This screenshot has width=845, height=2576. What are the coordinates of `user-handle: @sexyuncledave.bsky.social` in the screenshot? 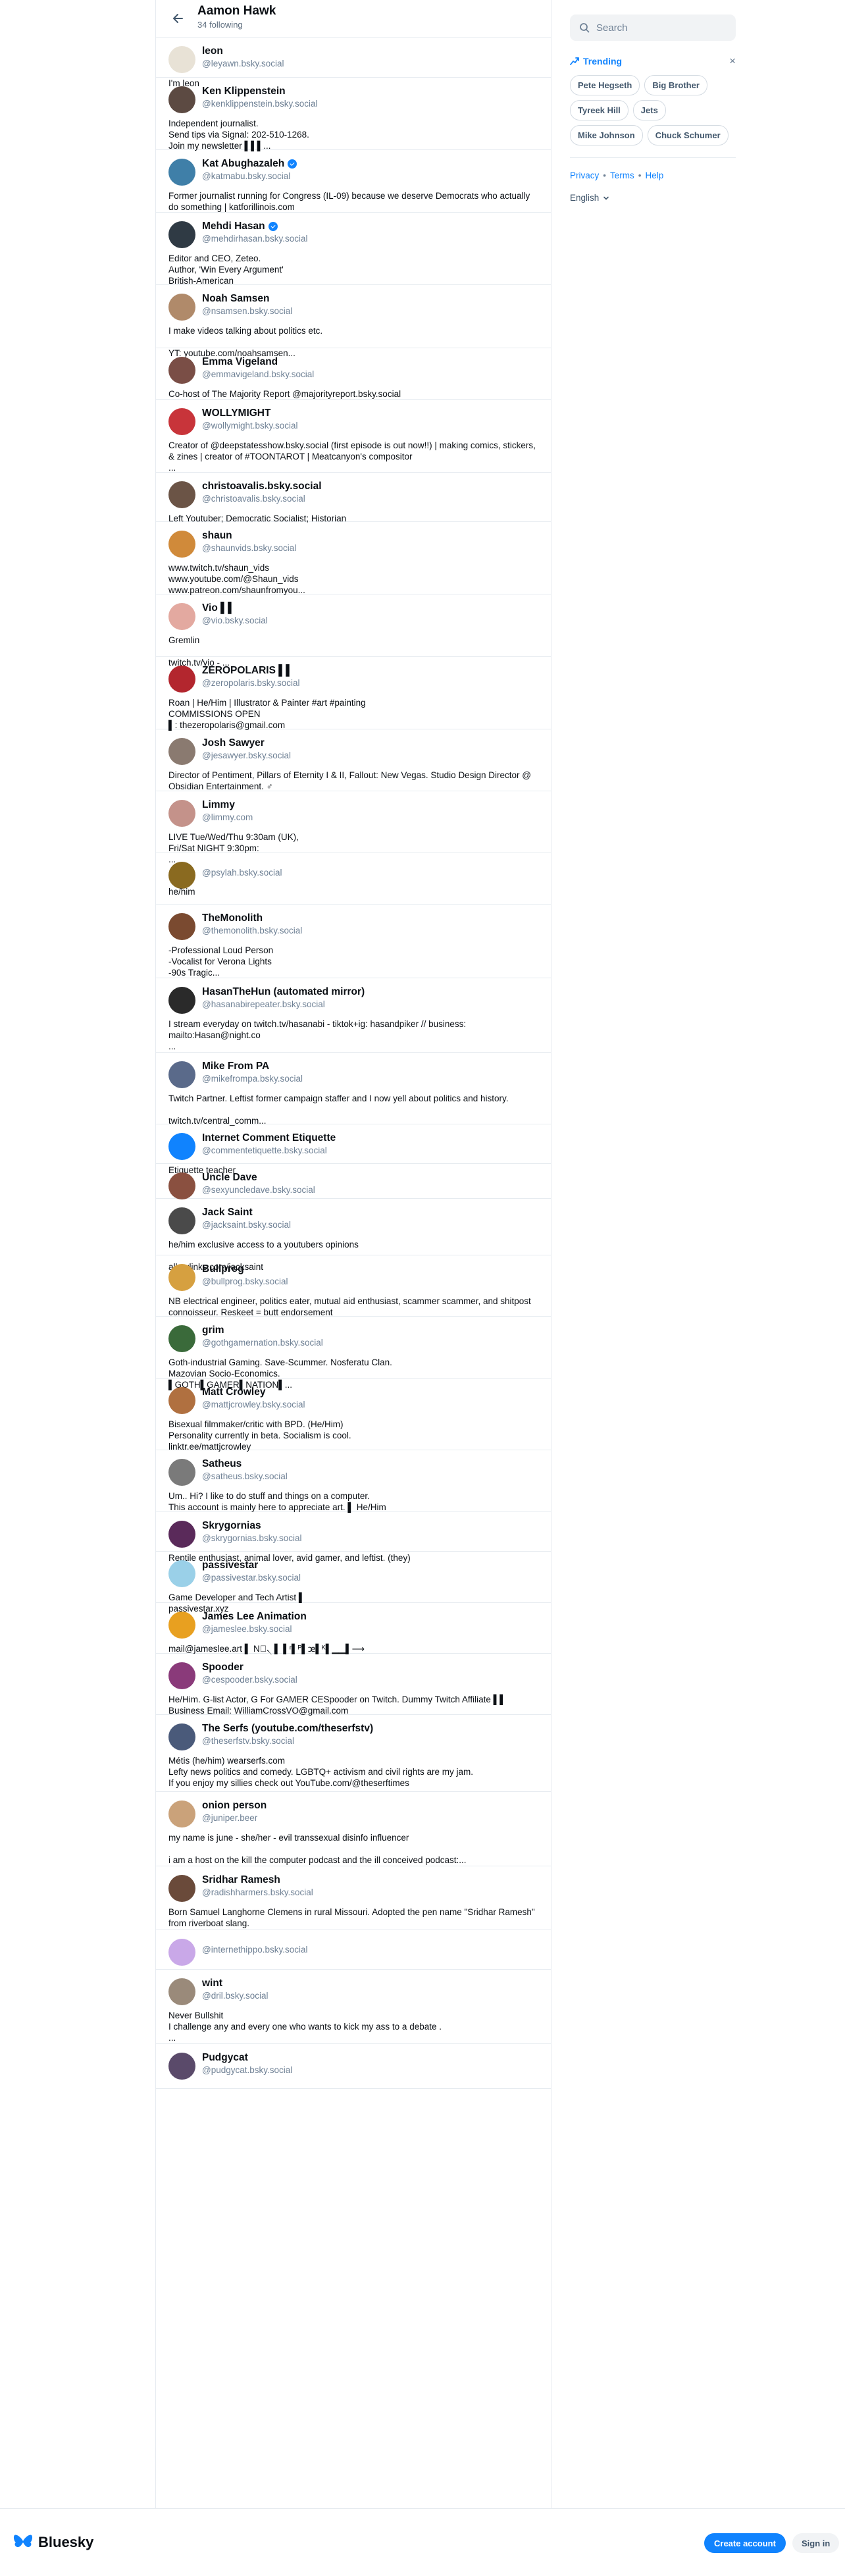 It's located at (259, 1190).